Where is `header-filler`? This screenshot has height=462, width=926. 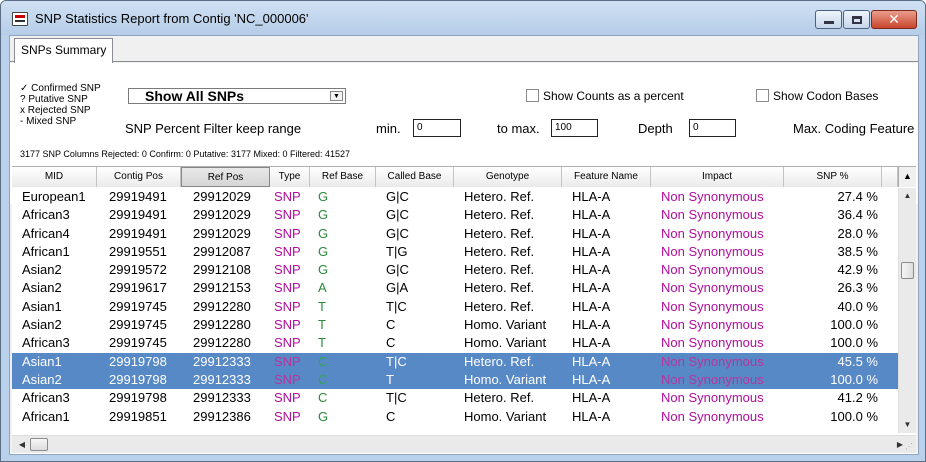
header-filler is located at coordinates (890, 177).